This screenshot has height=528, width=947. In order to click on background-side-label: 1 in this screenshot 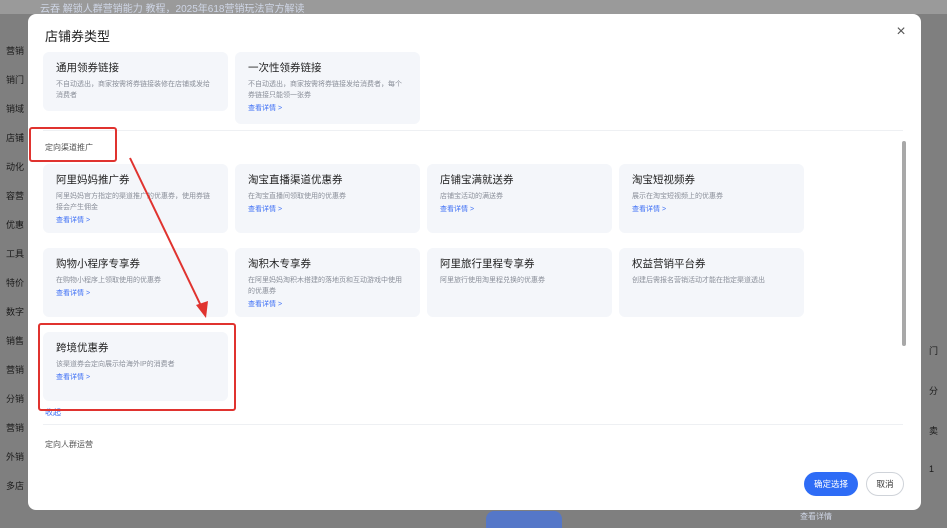, I will do `click(932, 469)`.